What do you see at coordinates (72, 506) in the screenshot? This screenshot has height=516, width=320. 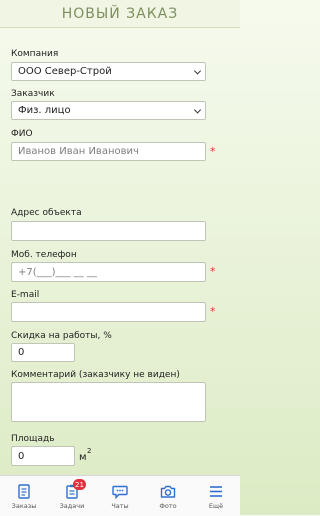 I see `tab-tasks-label: Задачи` at bounding box center [72, 506].